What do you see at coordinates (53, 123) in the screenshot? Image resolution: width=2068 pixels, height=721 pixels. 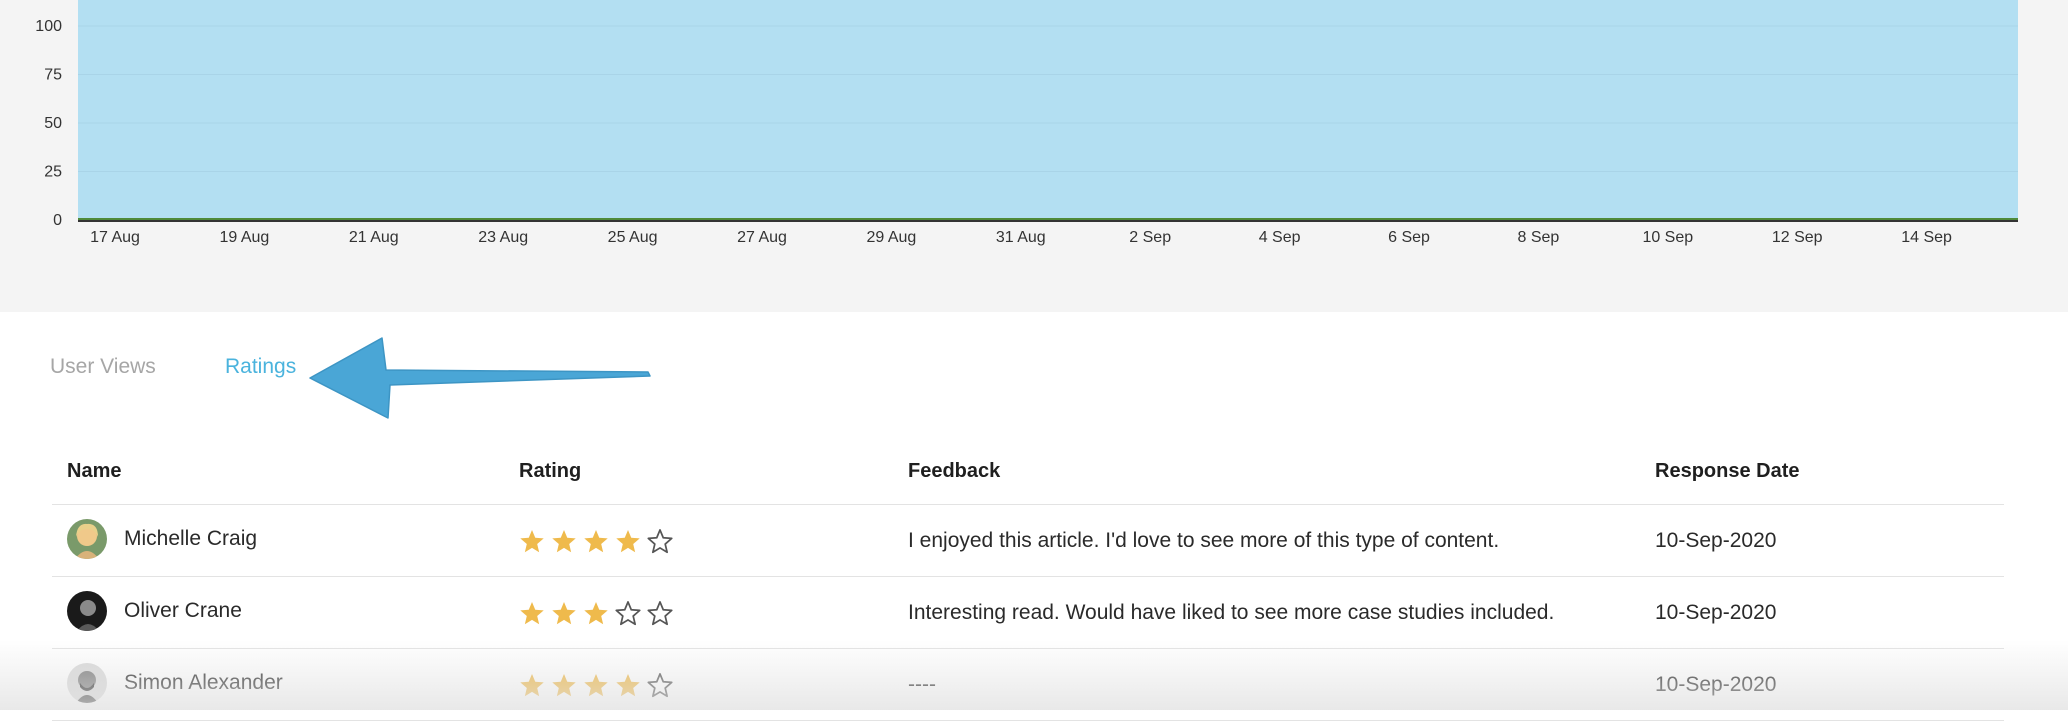 I see `y-tick-label: 50` at bounding box center [53, 123].